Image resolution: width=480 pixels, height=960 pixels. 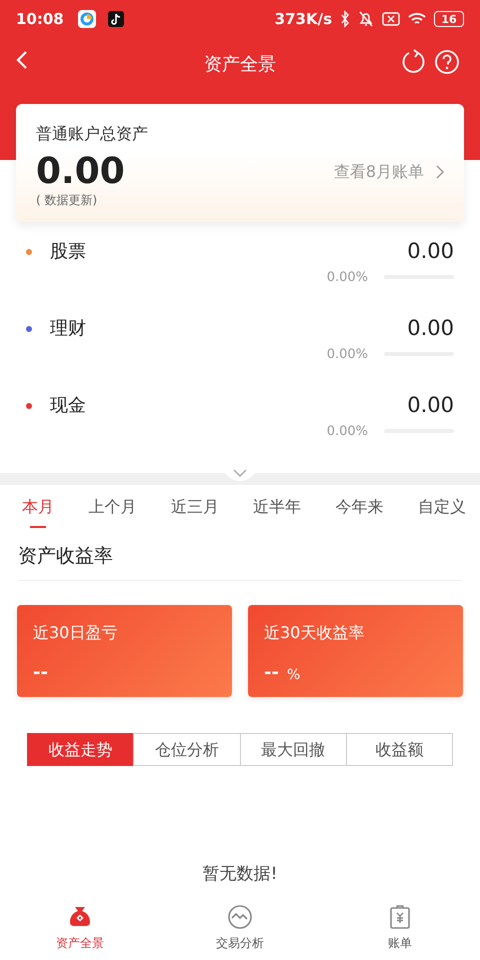 What do you see at coordinates (68, 252) in the screenshot?
I see `category-name: 股票` at bounding box center [68, 252].